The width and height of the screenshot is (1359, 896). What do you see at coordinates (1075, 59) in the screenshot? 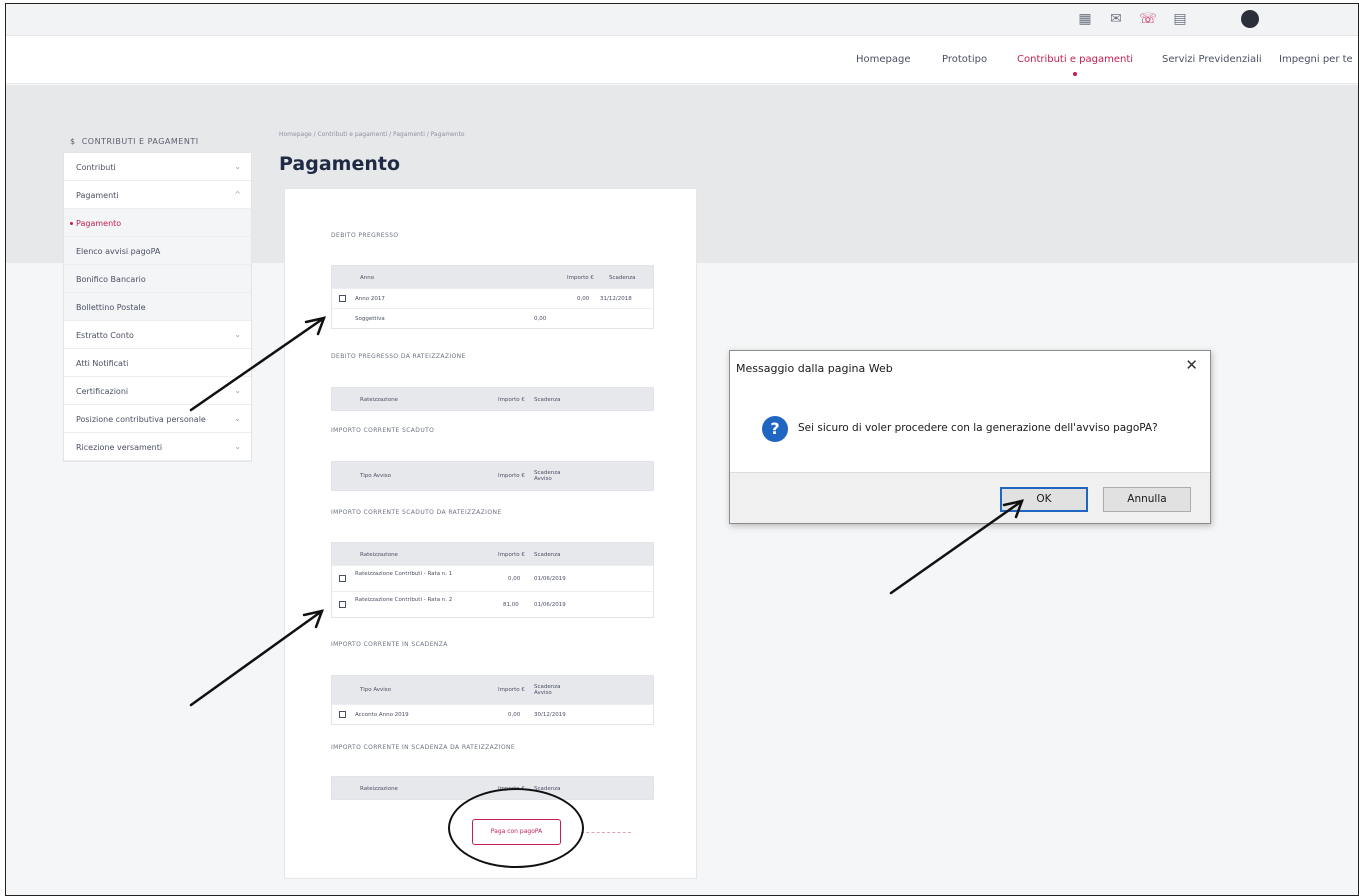
I see `nav-contributi-pagamenti: Contributi e pagamenti` at bounding box center [1075, 59].